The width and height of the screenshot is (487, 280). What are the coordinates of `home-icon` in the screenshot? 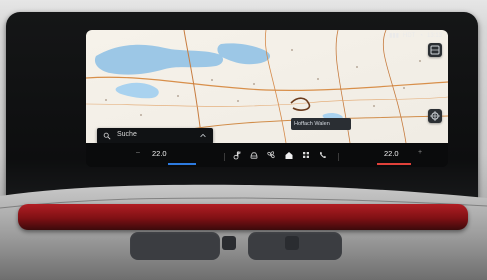 It's located at (289, 155).